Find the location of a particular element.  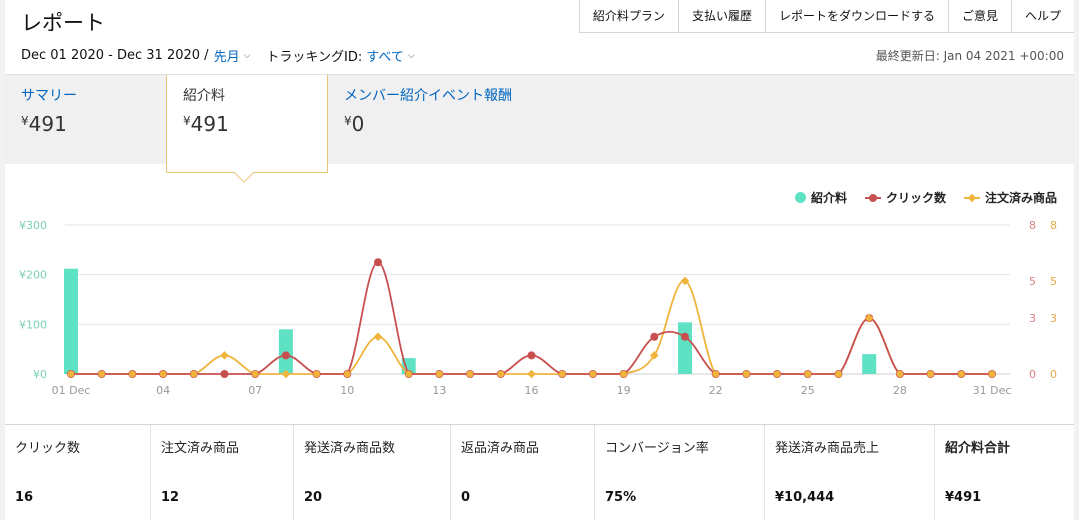

y-tick-label-clicks: 5 is located at coordinates (1032, 281).